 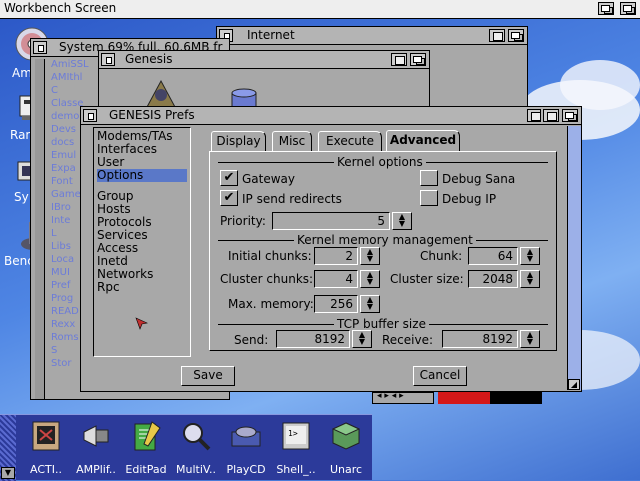 I want to click on dock-item-unarc: Unarc, so click(x=346, y=447).